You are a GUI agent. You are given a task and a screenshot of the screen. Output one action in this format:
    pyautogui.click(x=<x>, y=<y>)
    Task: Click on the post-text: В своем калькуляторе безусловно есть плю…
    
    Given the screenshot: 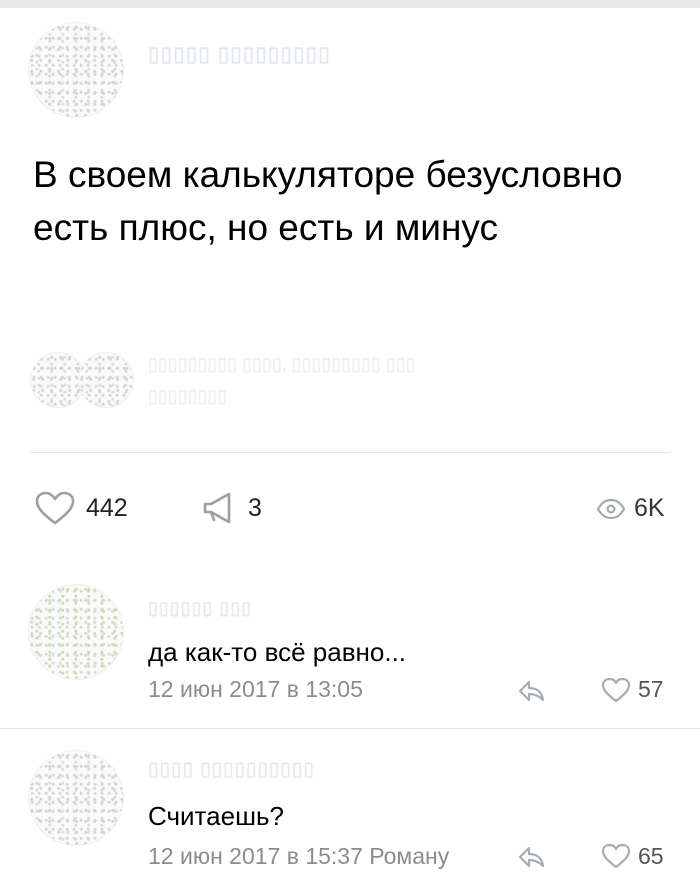 What is the action you would take?
    pyautogui.click(x=328, y=201)
    